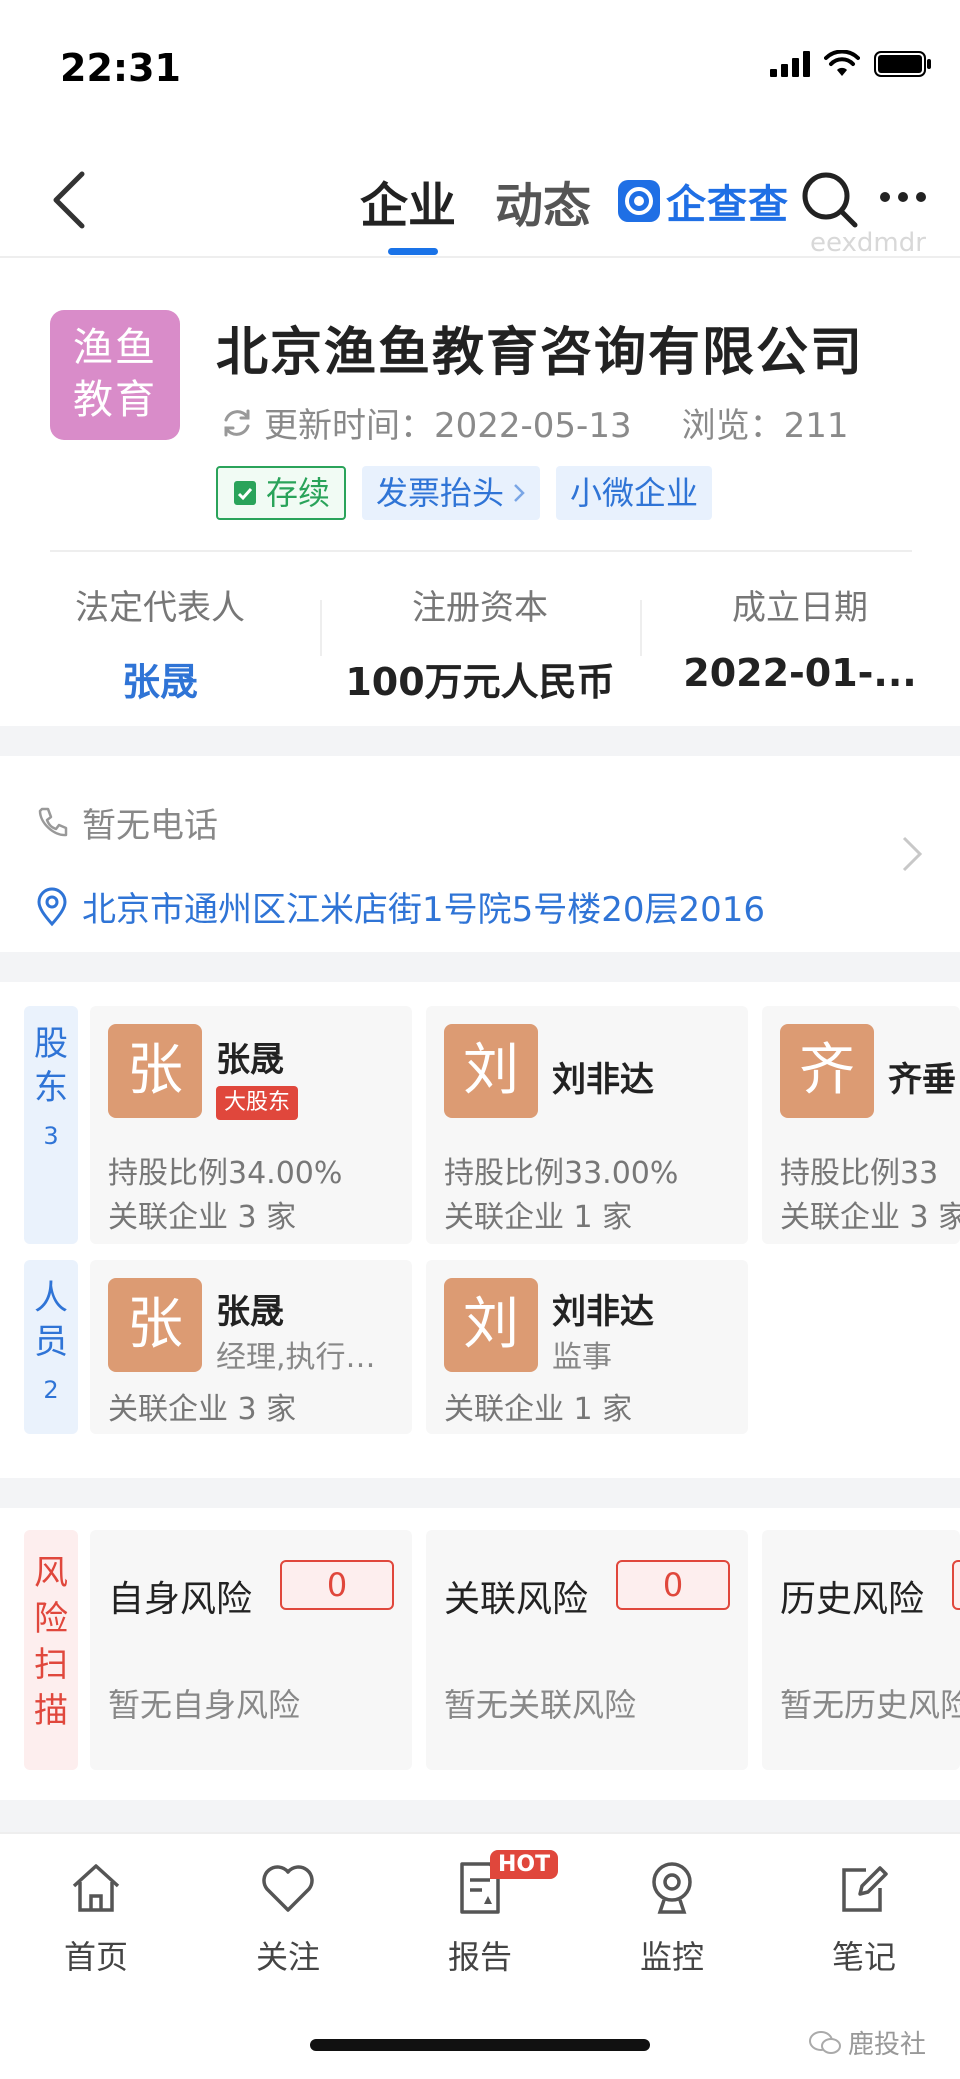 This screenshot has width=960, height=2079. I want to click on company-name: 北京渔鱼教育咨询有限公司, so click(540, 353).